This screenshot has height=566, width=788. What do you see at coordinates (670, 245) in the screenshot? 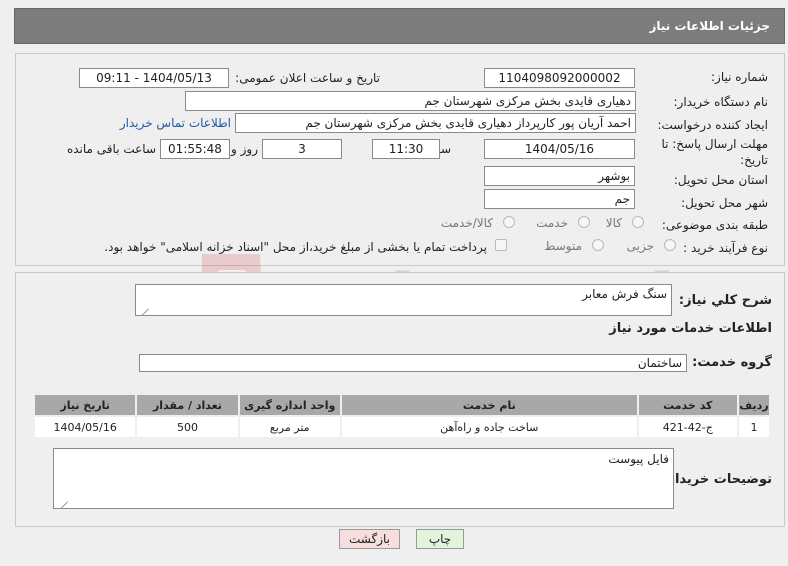
I see `purchase-radio-minor` at bounding box center [670, 245].